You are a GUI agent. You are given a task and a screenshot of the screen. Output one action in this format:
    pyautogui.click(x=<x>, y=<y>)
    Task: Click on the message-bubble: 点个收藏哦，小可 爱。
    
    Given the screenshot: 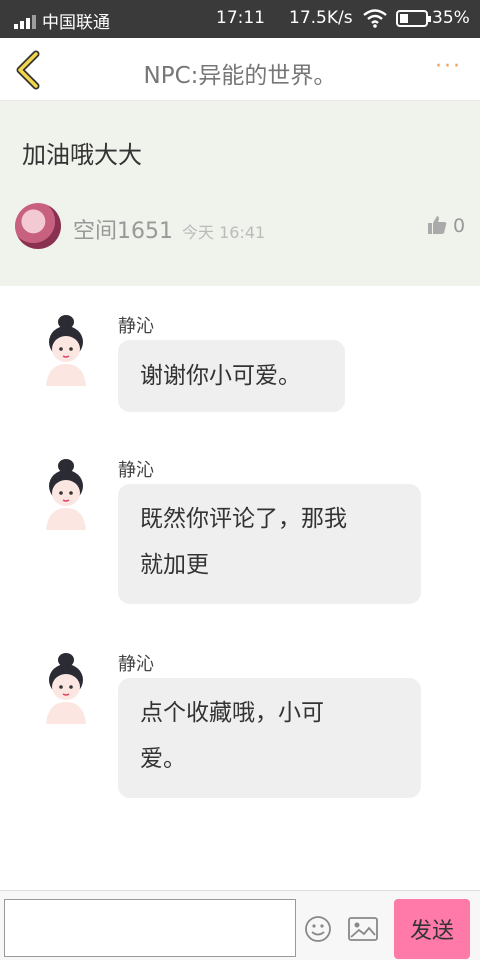 What is the action you would take?
    pyautogui.click(x=269, y=738)
    